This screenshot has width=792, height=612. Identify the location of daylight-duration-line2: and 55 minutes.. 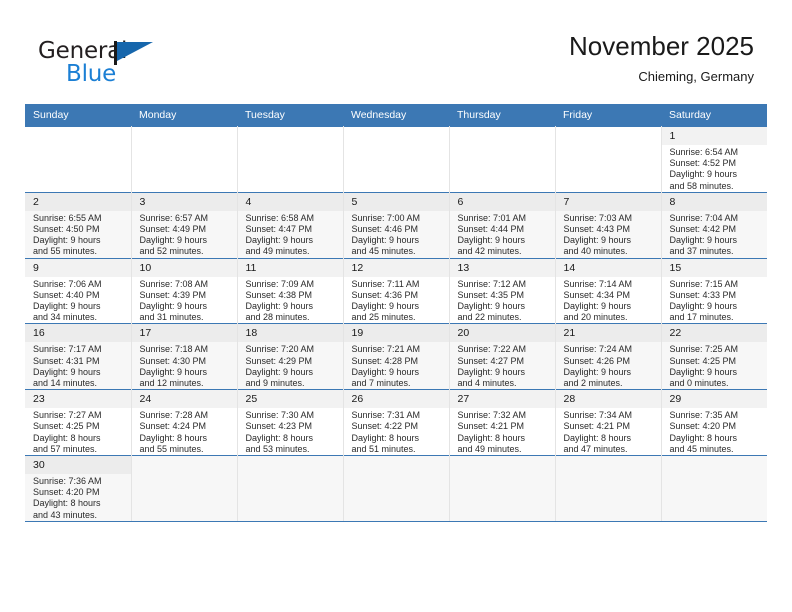
(65, 251).